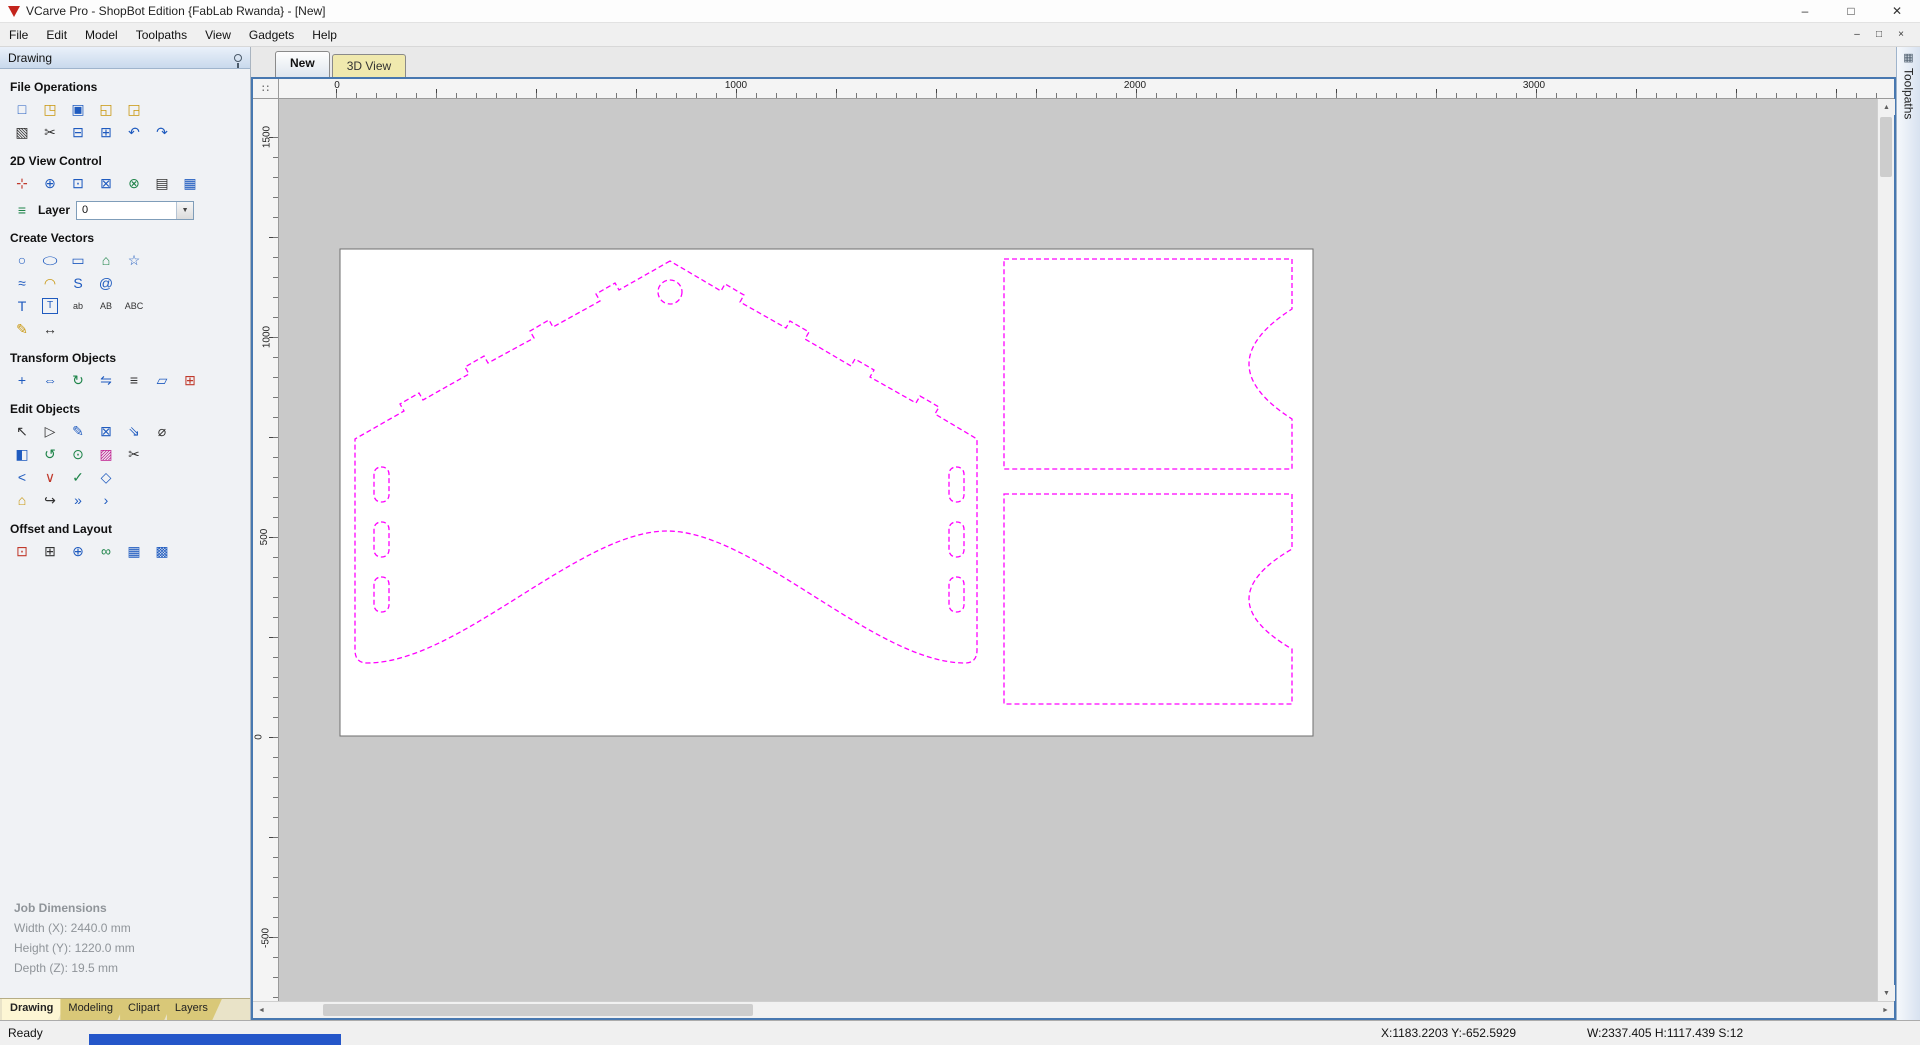  Describe the element at coordinates (147, 1010) in the screenshot. I see `tab-clipart: Clipart` at that location.